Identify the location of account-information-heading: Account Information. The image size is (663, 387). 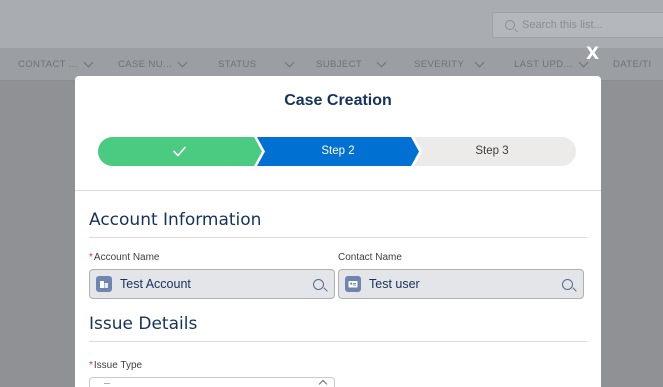
(338, 214).